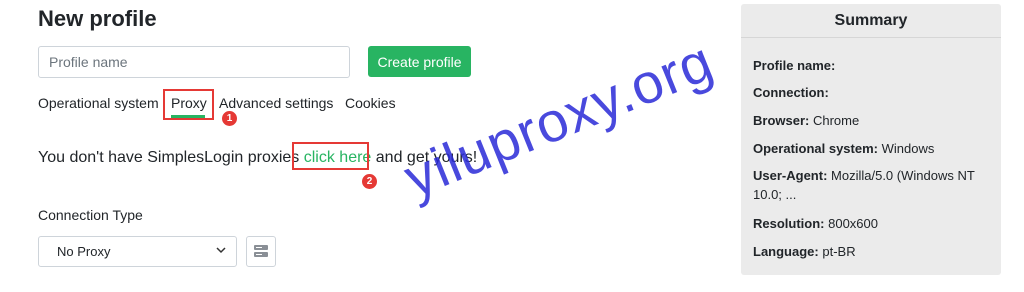 The image size is (1024, 292). I want to click on summary-row-connection: Connection:, so click(791, 92).